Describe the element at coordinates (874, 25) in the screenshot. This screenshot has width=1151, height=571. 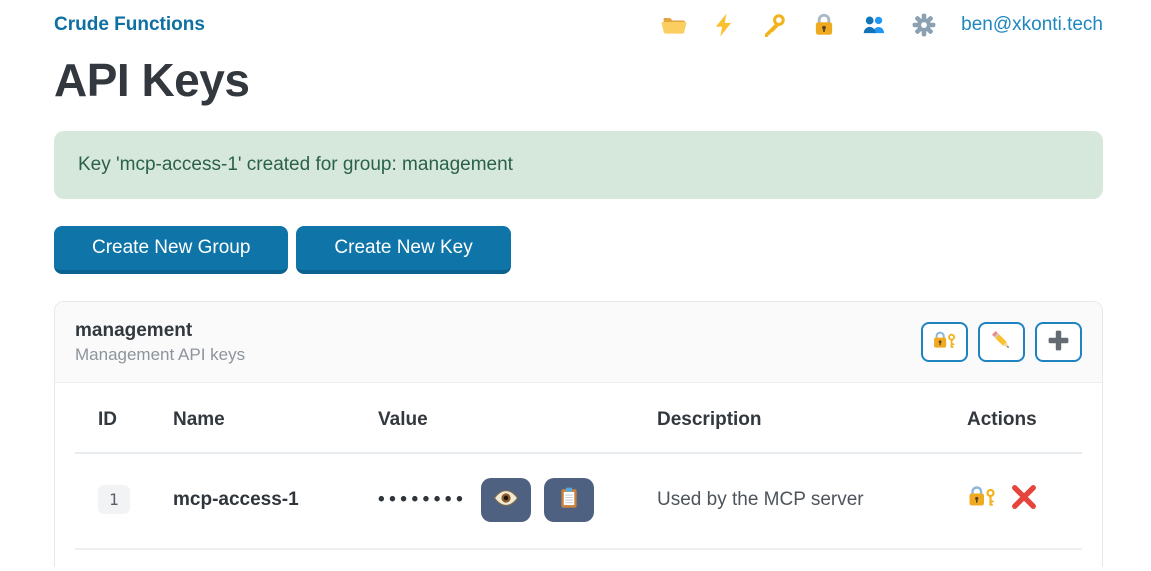
I see `users-icon` at that location.